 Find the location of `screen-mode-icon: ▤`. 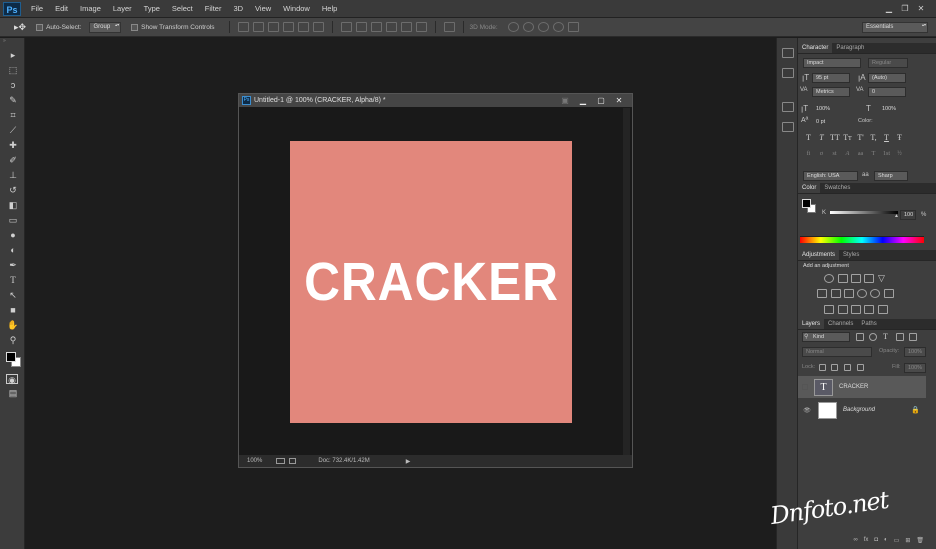

screen-mode-icon: ▤ is located at coordinates (13, 393).